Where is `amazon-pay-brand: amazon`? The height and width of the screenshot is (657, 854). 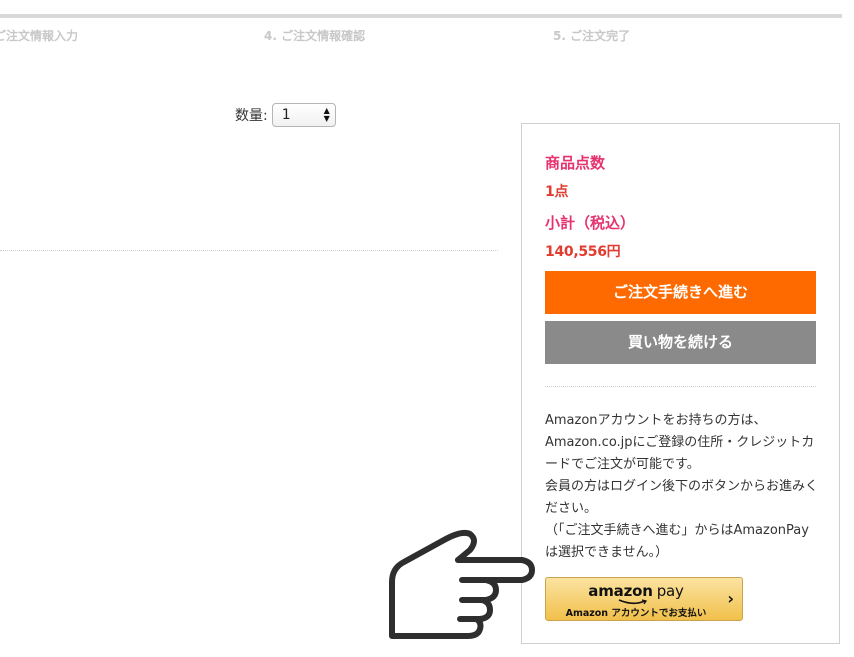
amazon-pay-brand: amazon is located at coordinates (620, 591).